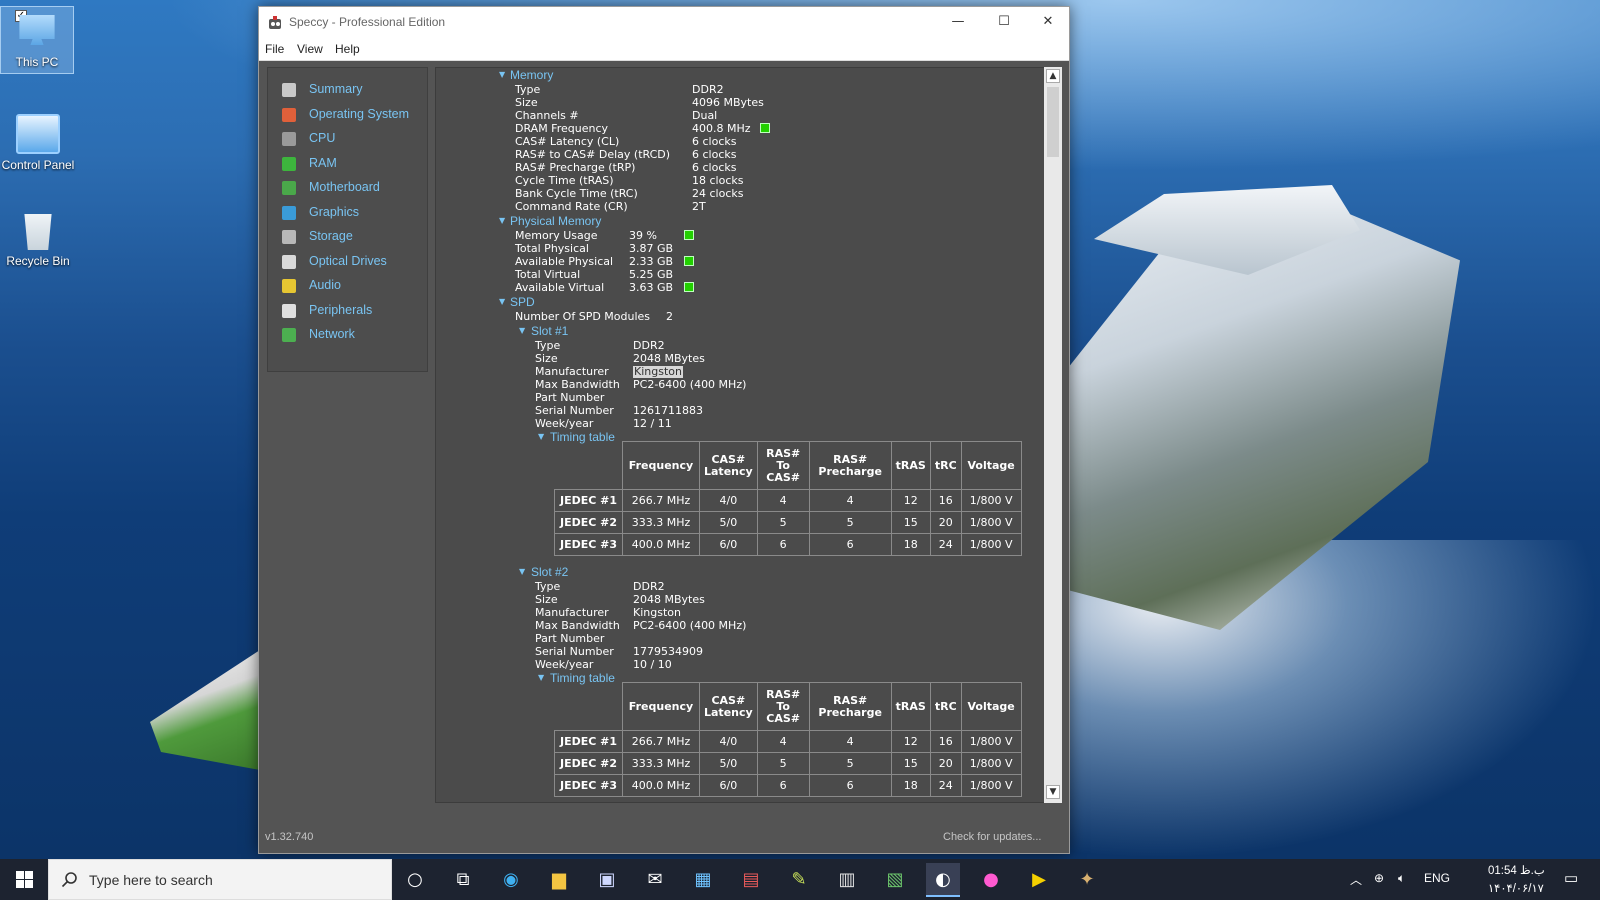 The height and width of the screenshot is (900, 1600). I want to click on sidebar-item-network: Network, so click(357, 335).